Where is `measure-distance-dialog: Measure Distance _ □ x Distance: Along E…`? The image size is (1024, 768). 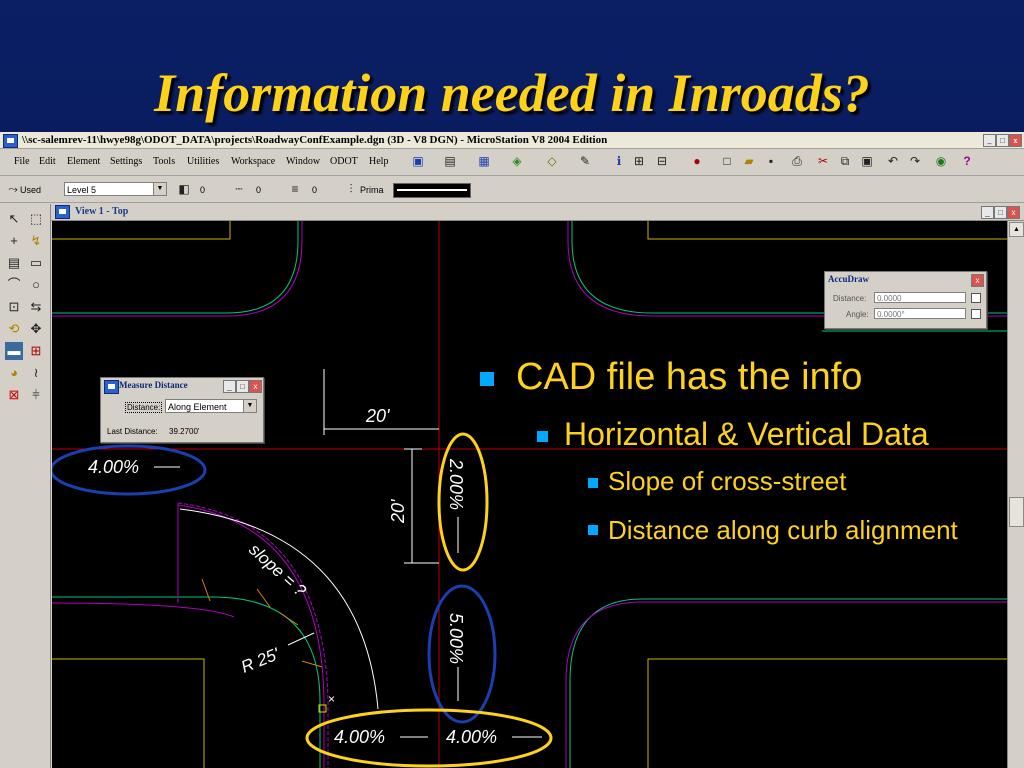
measure-distance-dialog: Measure Distance _ □ x Distance: Along E… is located at coordinates (182, 410).